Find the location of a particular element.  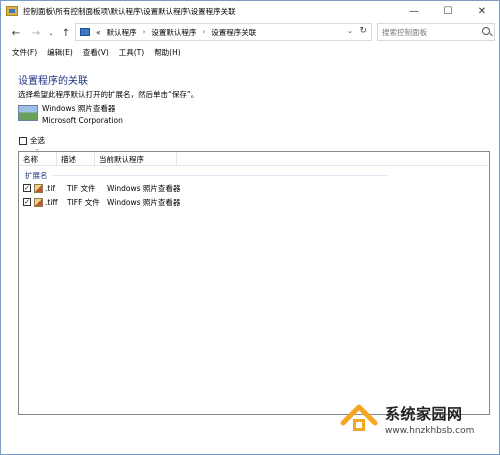

chevron-down-icon: ⌄ is located at coordinates (350, 31).